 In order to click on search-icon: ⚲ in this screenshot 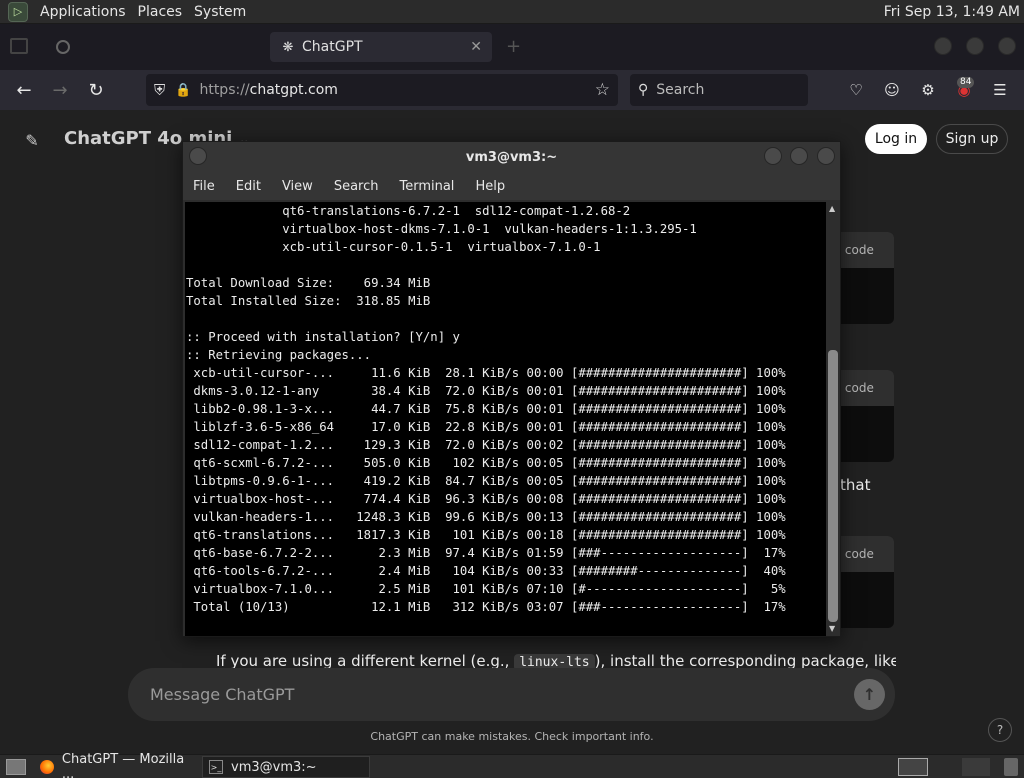, I will do `click(643, 90)`.